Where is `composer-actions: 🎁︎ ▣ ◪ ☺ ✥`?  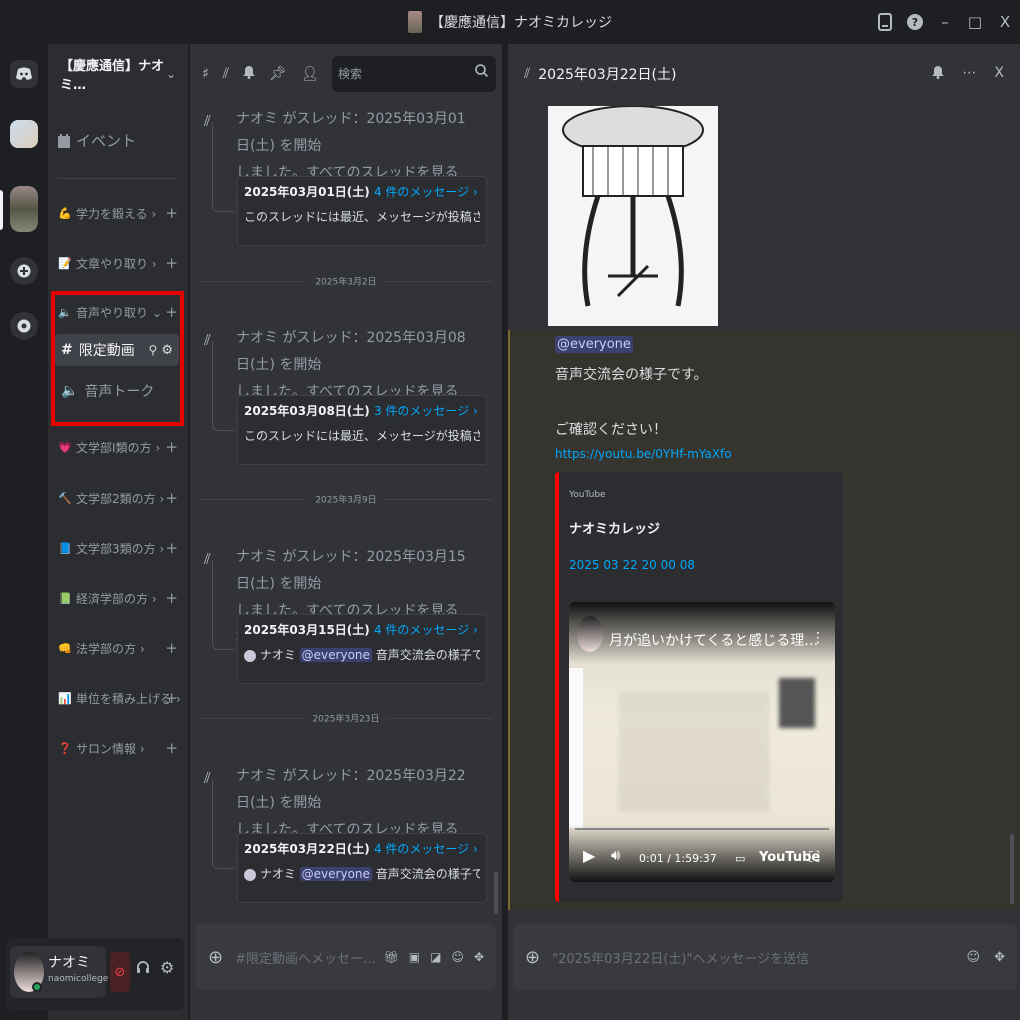
composer-actions: 🎁︎ ▣ ◪ ☺ ✥ is located at coordinates (434, 957).